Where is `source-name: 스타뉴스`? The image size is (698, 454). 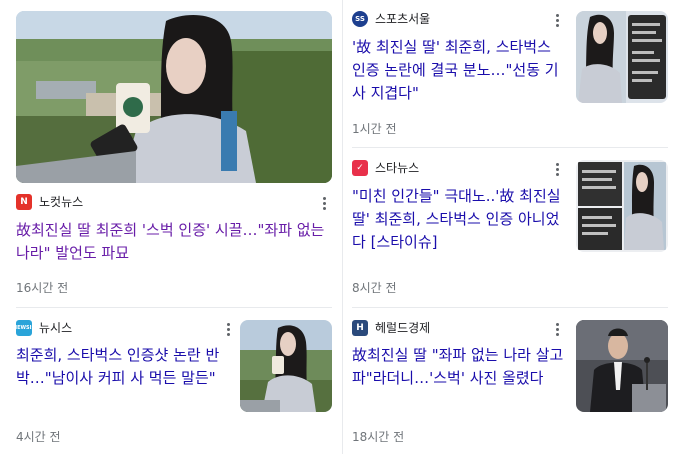
source-name: 스타뉴스 is located at coordinates (397, 168).